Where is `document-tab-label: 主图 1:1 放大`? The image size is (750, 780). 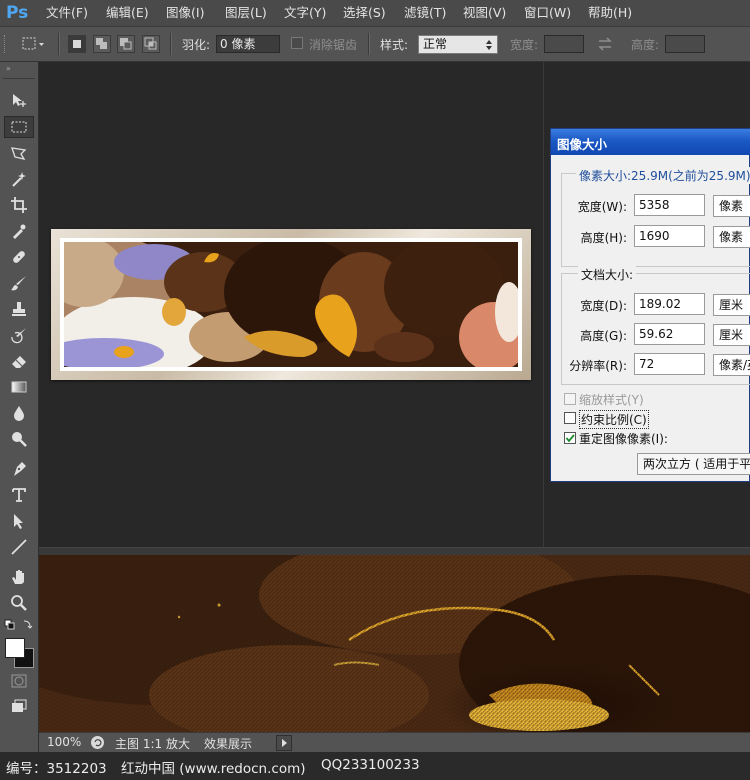
document-tab-label: 主图 1:1 放大 is located at coordinates (152, 743).